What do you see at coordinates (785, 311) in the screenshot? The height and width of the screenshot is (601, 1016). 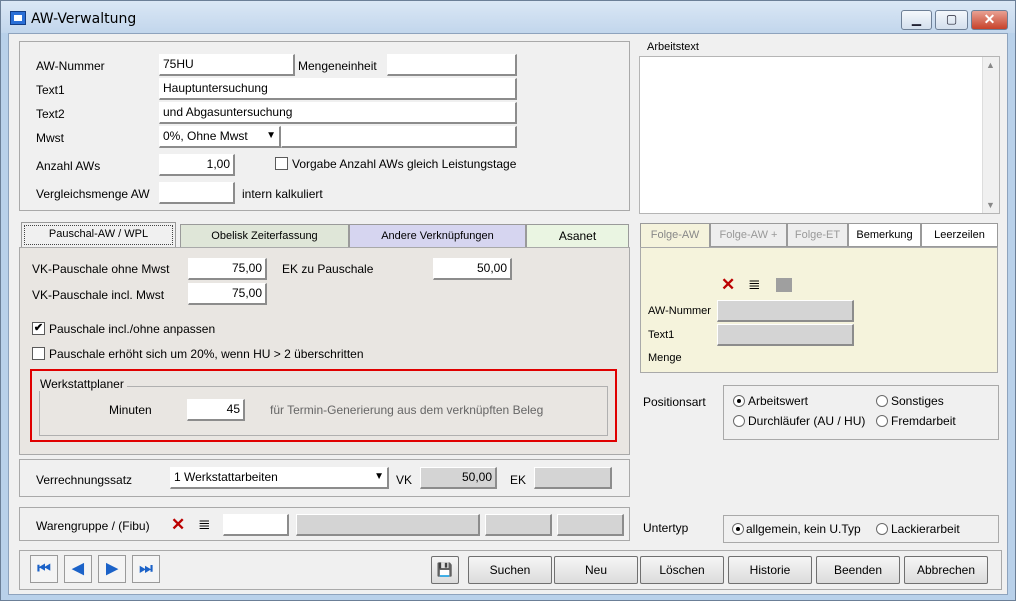 I see `folge-aw-input` at bounding box center [785, 311].